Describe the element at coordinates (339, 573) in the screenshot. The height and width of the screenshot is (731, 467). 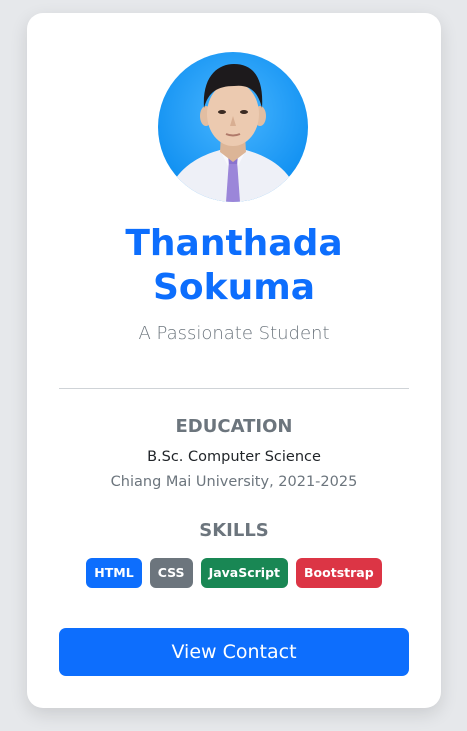
I see `skill-badge-bootstrap: Bootstrap` at that location.